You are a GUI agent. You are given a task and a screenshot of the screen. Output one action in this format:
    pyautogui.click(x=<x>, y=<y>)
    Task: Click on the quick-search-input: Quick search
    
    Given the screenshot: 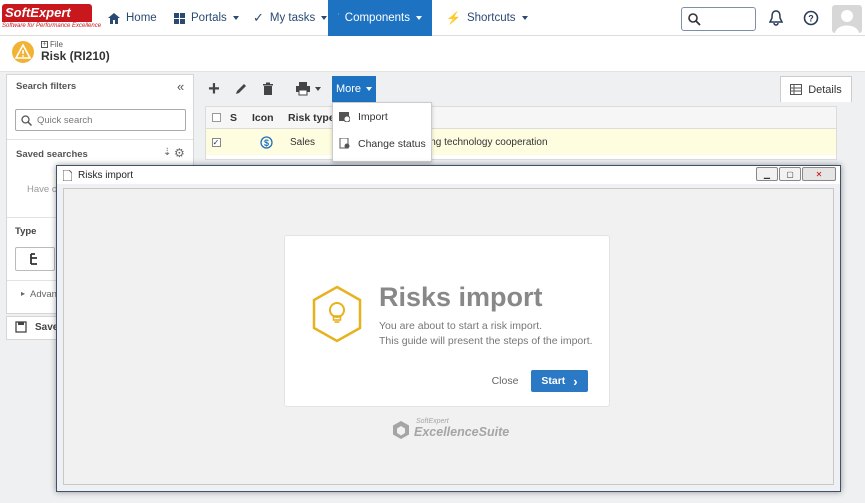 What is the action you would take?
    pyautogui.click(x=100, y=120)
    